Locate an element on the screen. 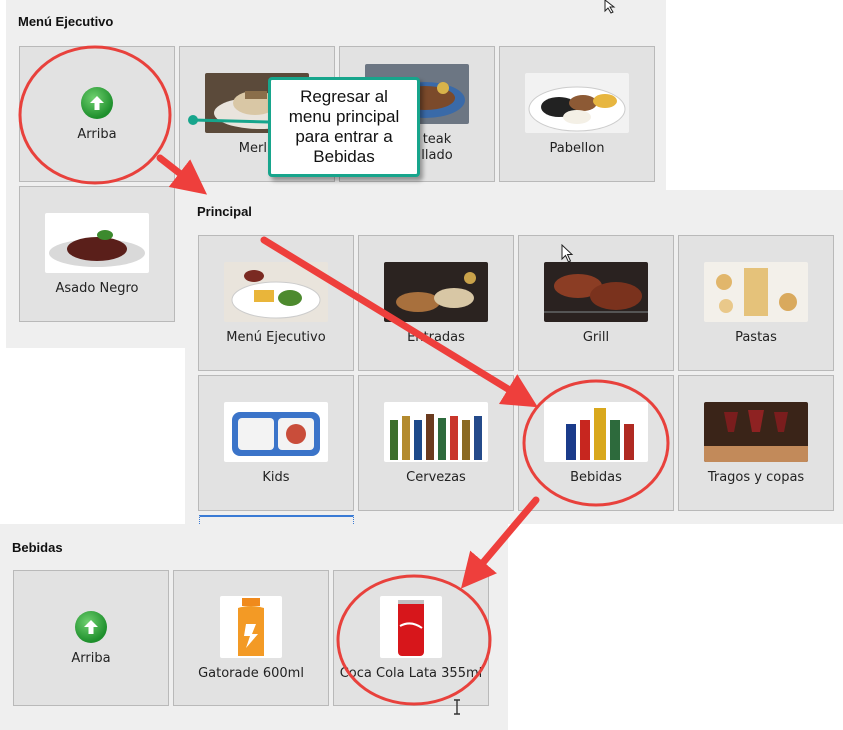  panel-title: Menú Ejecutivo is located at coordinates (66, 21).